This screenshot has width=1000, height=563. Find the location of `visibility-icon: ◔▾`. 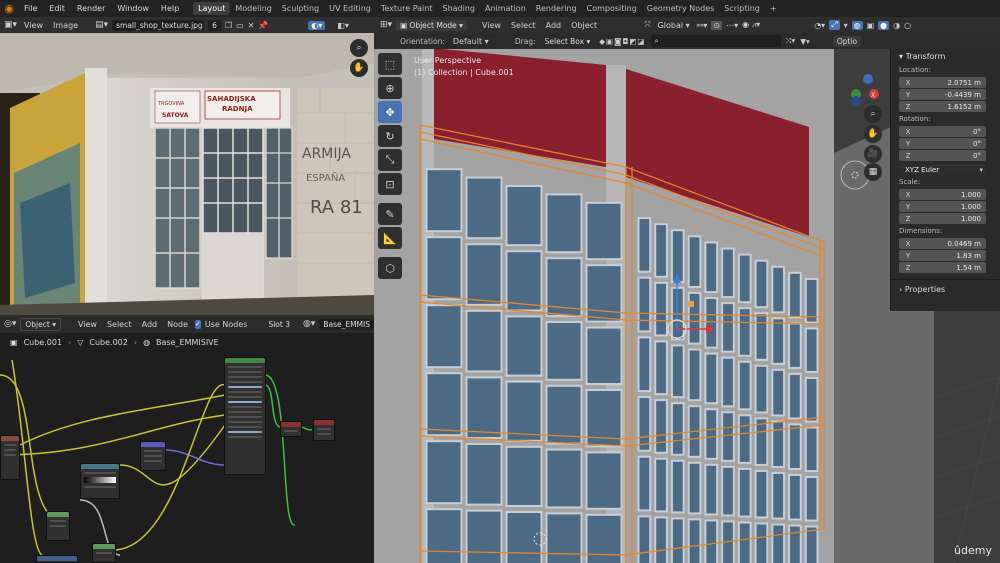

visibility-icon: ◔▾ is located at coordinates (819, 25).